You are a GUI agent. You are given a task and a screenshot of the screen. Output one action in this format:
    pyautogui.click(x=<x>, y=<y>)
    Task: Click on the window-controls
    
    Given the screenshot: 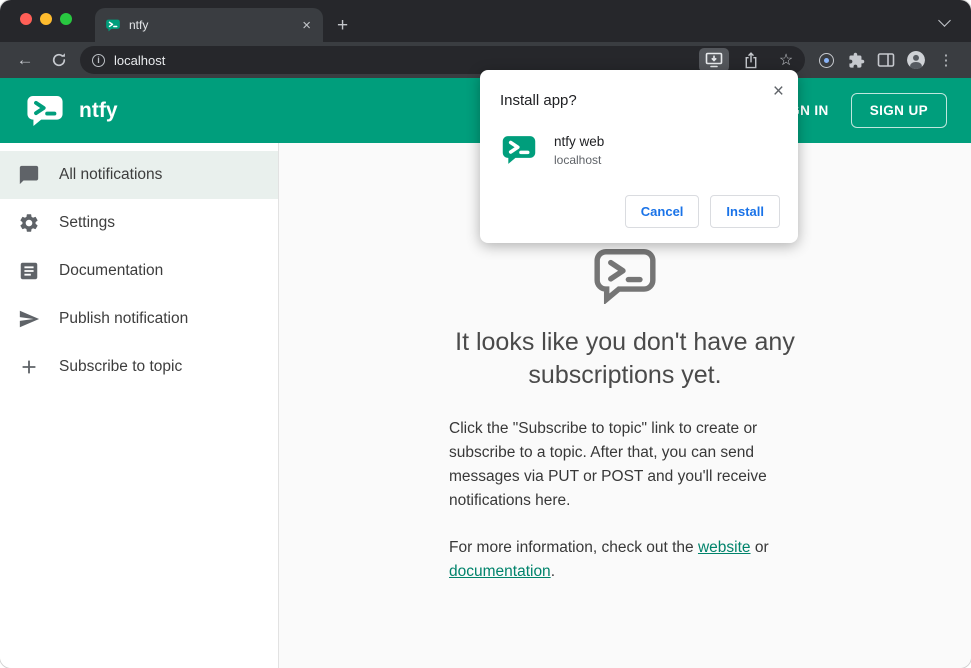 What is the action you would take?
    pyautogui.click(x=46, y=19)
    